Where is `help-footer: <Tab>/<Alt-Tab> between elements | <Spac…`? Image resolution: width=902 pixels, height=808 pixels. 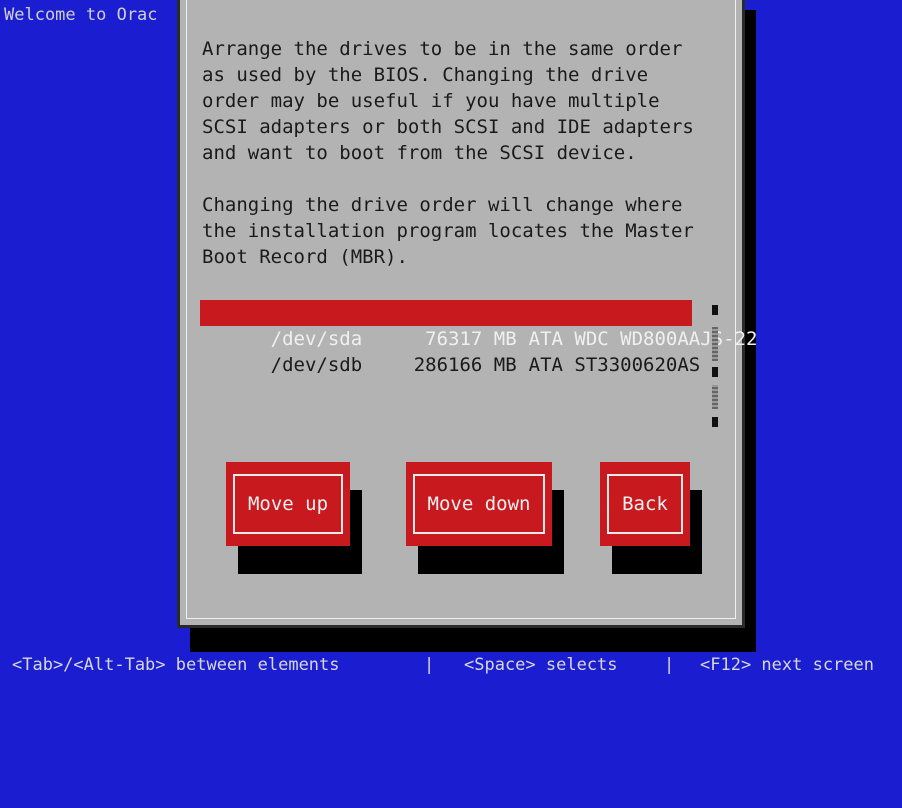
help-footer: <Tab>/<Alt-Tab> between elements | <Spac… is located at coordinates (451, 665).